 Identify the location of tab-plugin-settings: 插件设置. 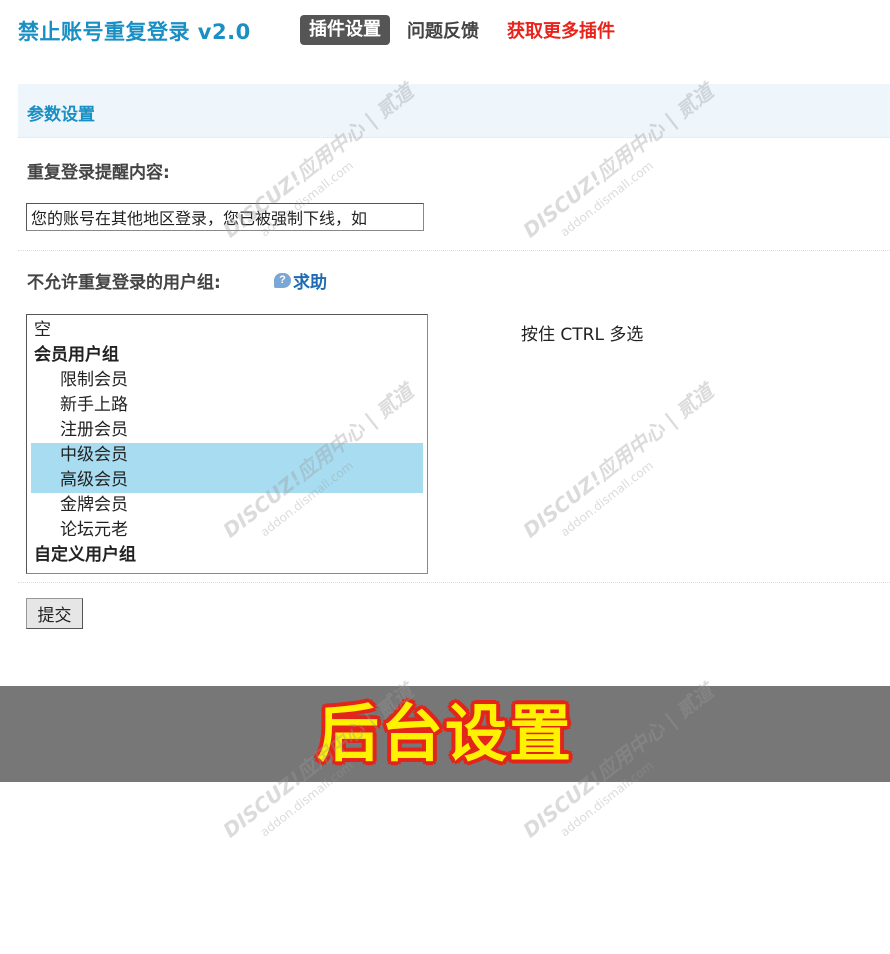
(345, 30).